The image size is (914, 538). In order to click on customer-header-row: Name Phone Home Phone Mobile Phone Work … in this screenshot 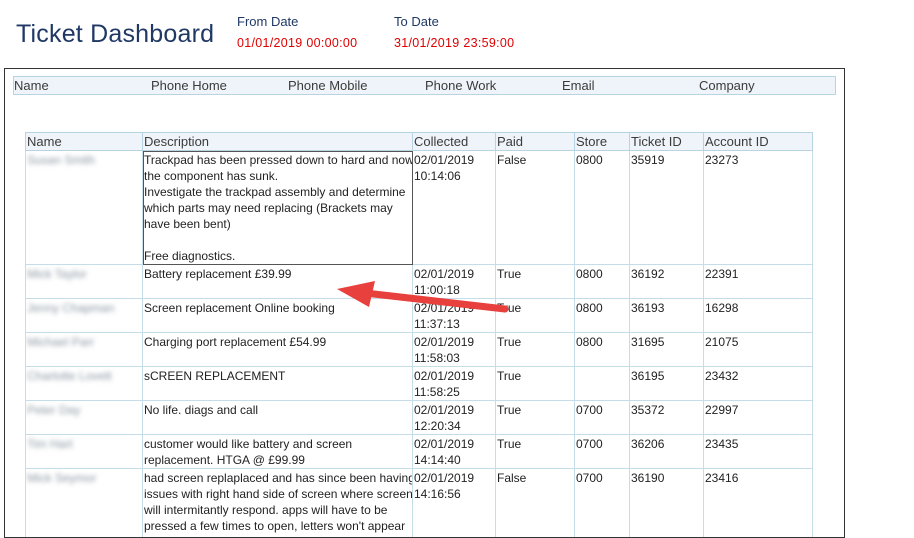, I will do `click(424, 85)`.